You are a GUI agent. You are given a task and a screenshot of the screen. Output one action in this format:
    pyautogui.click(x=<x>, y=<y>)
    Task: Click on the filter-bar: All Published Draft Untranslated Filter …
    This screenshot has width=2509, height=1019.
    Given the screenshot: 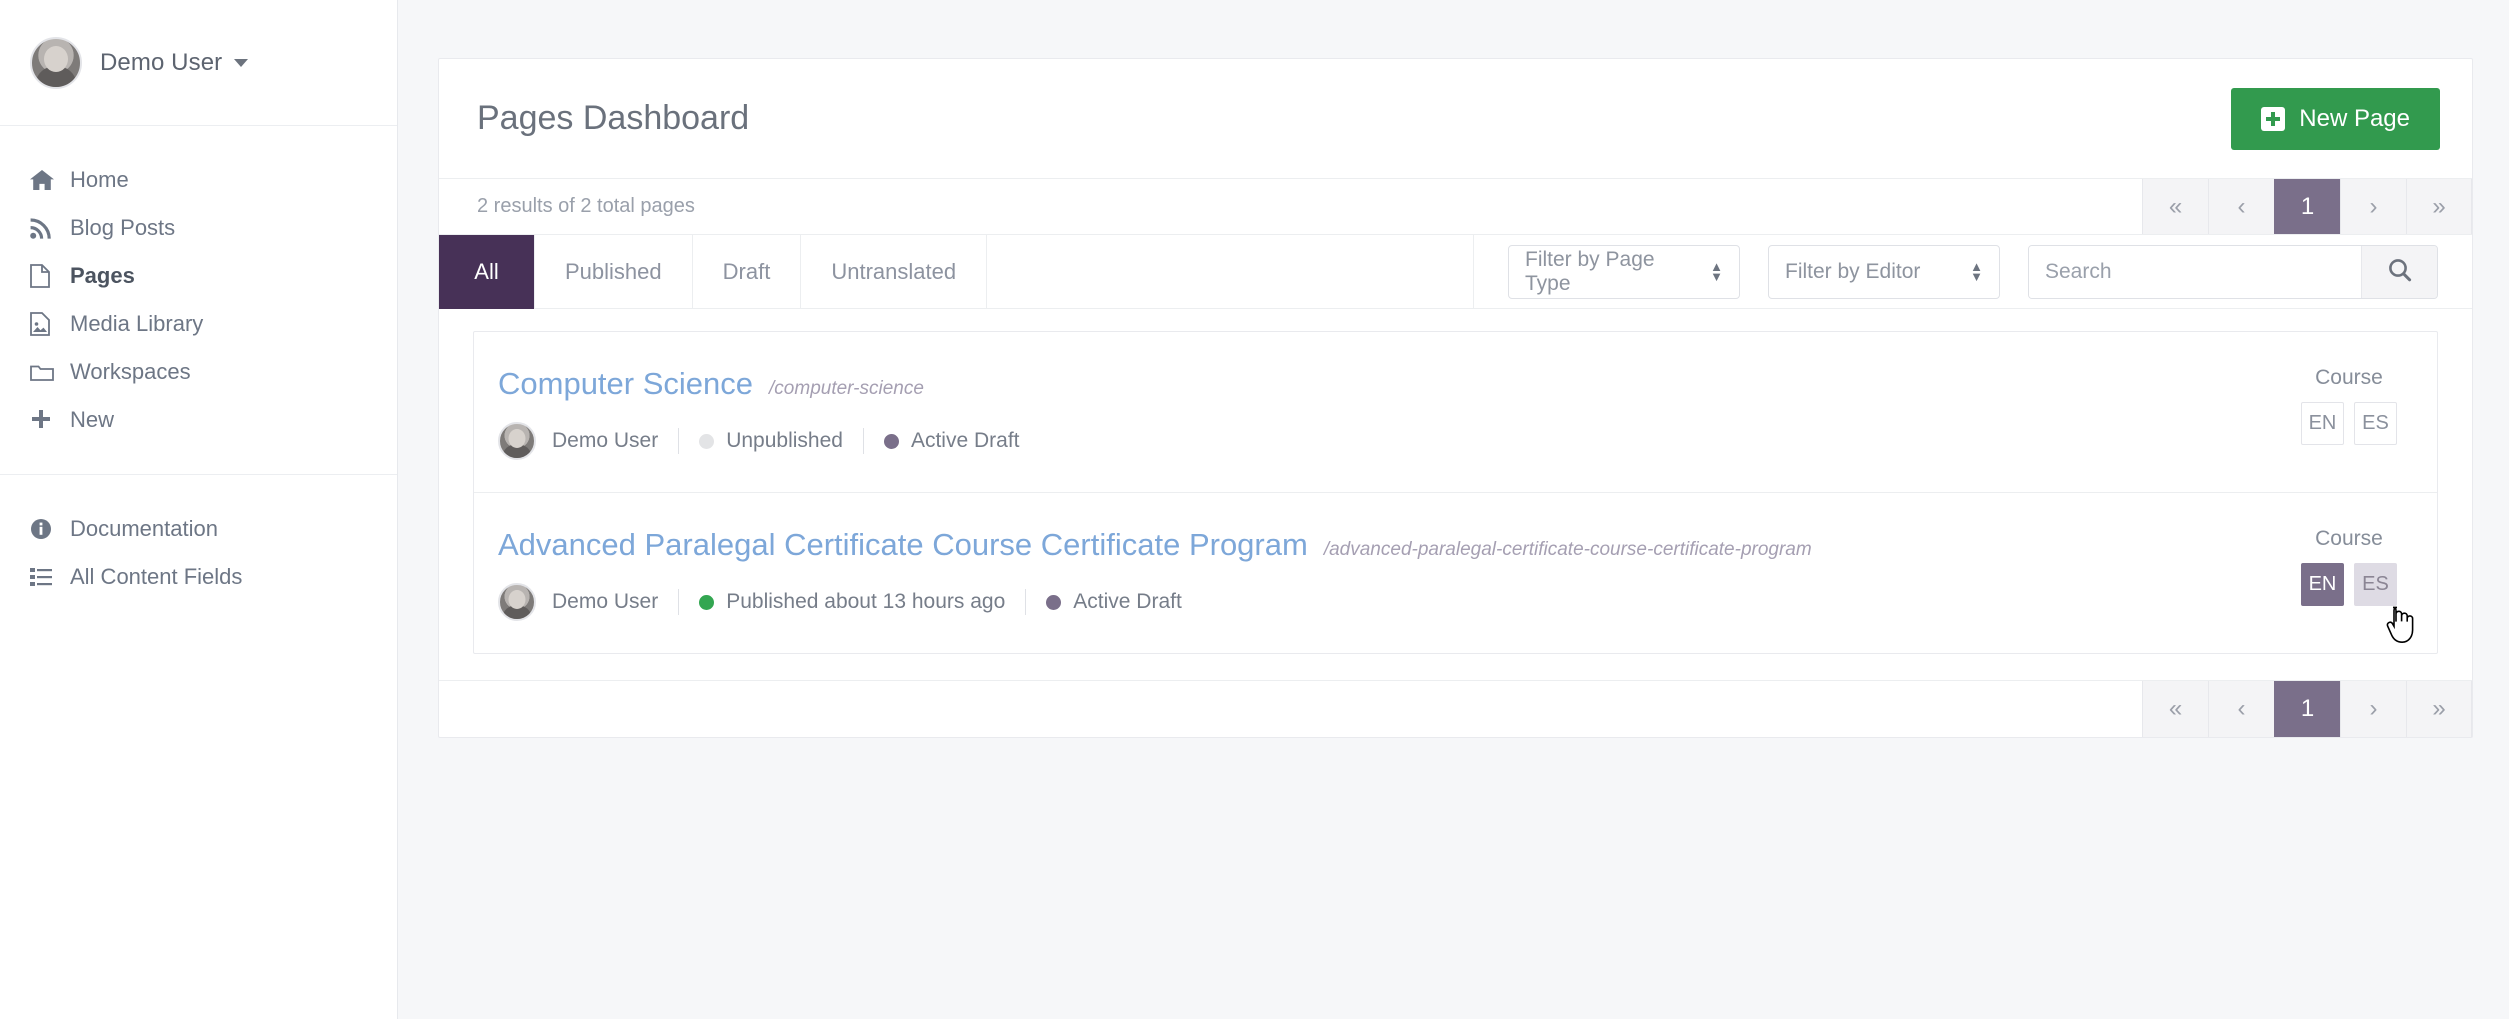 What is the action you would take?
    pyautogui.click(x=1455, y=271)
    